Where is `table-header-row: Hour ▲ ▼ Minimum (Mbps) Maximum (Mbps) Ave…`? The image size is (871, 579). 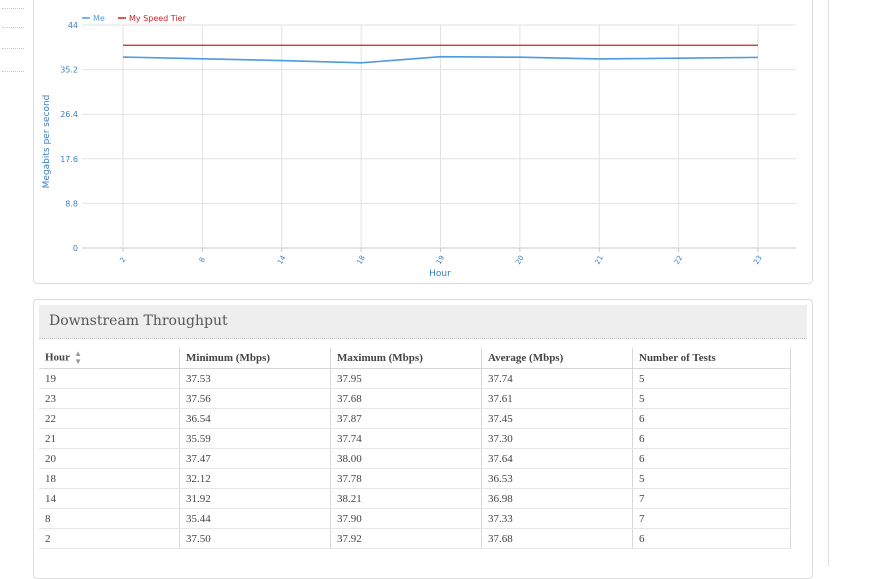
table-header-row: Hour ▲ ▼ Minimum (Mbps) Maximum (Mbps) Ave… is located at coordinates (415, 358).